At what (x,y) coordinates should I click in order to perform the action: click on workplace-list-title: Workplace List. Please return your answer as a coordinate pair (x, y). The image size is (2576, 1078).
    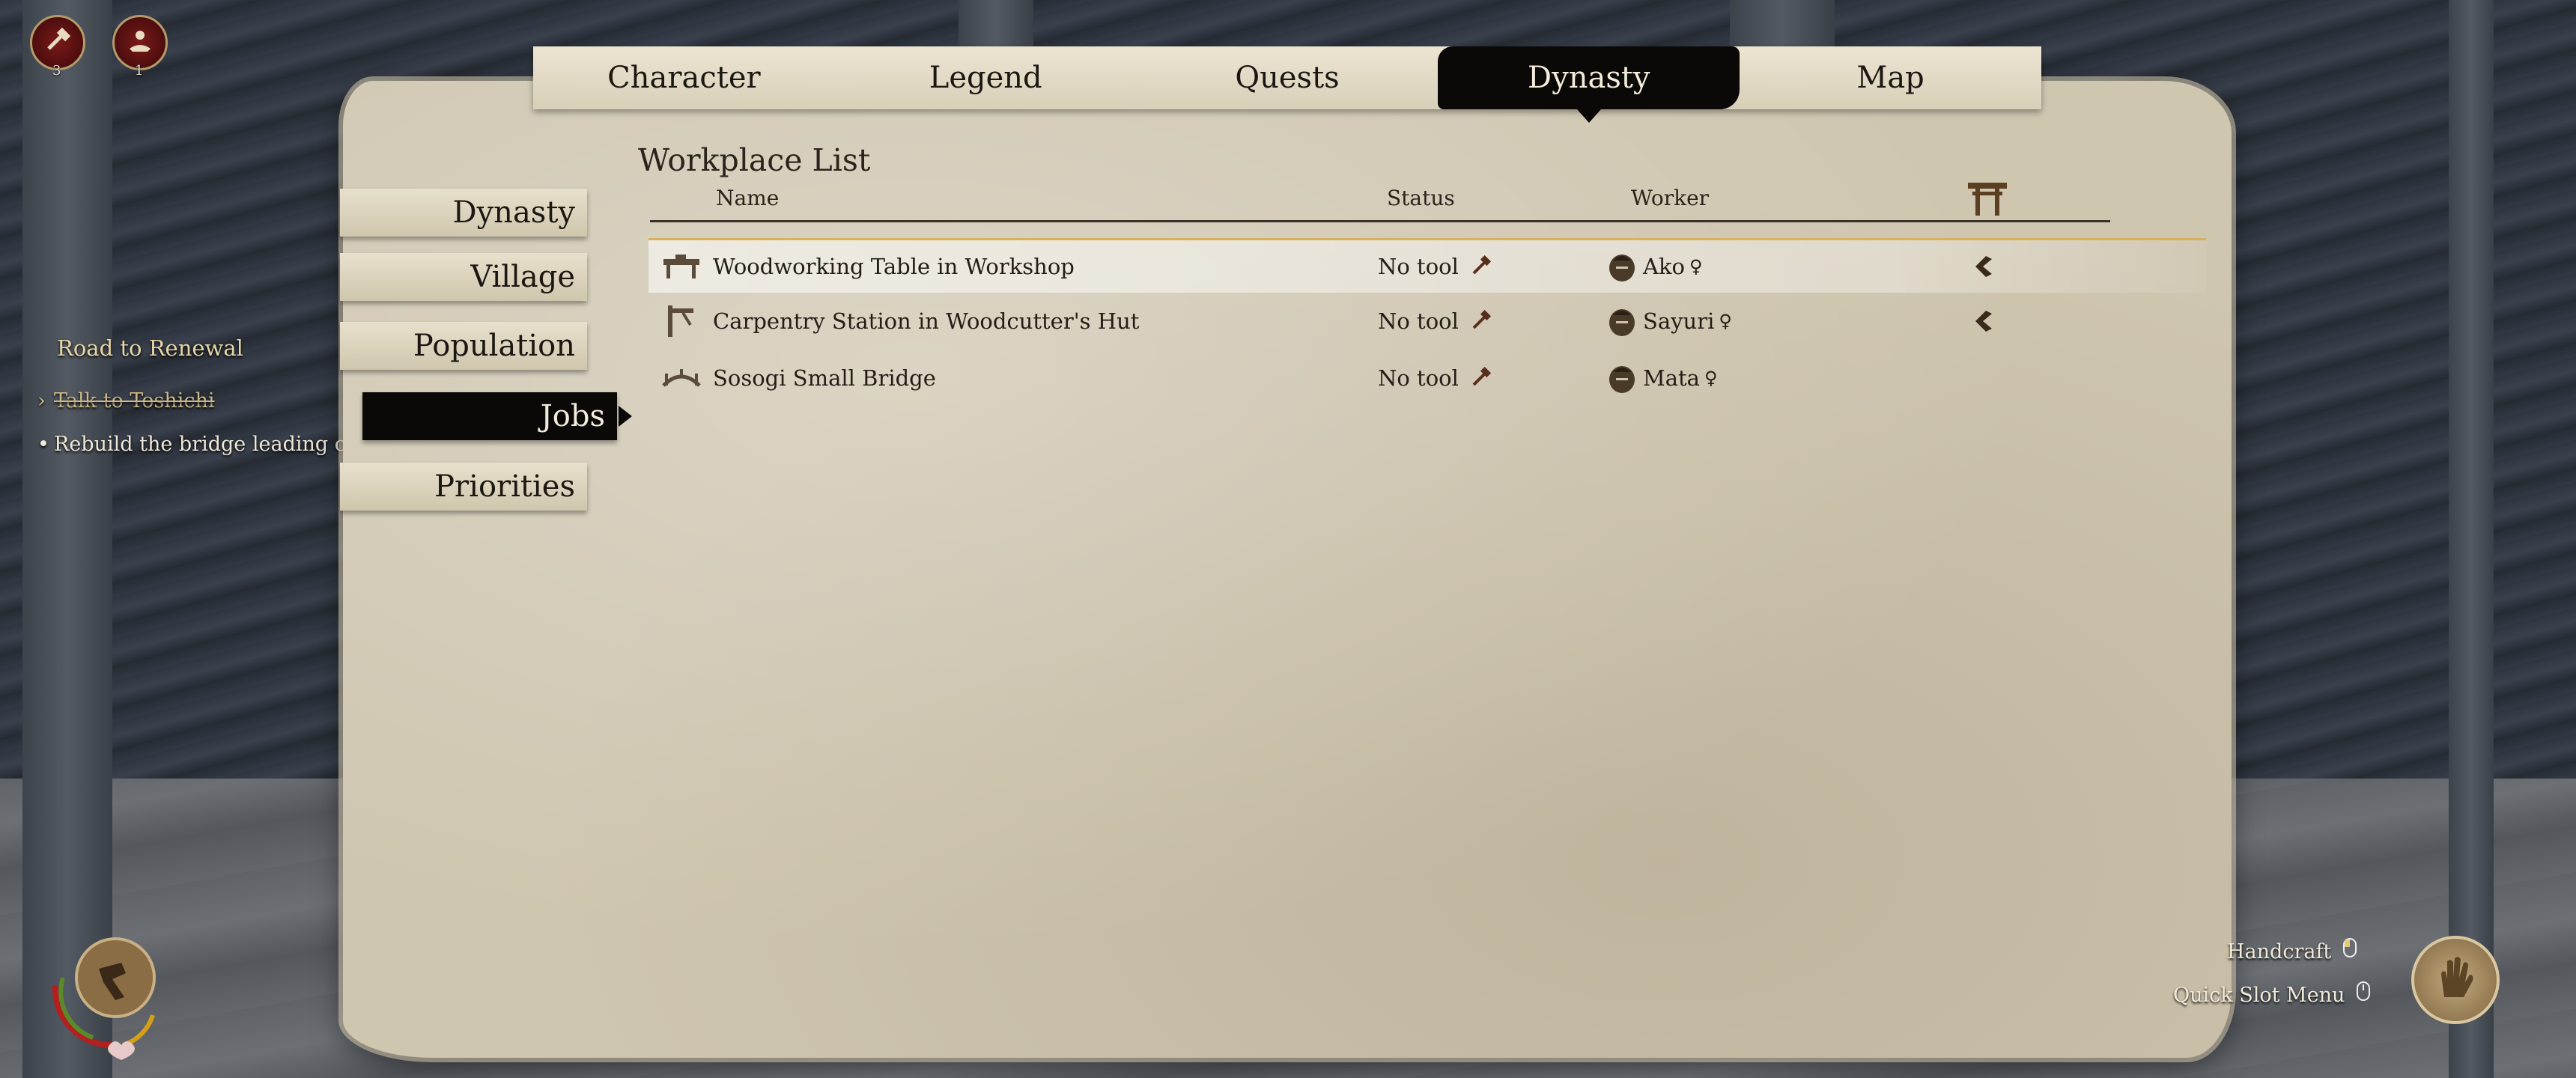
    Looking at the image, I should click on (754, 160).